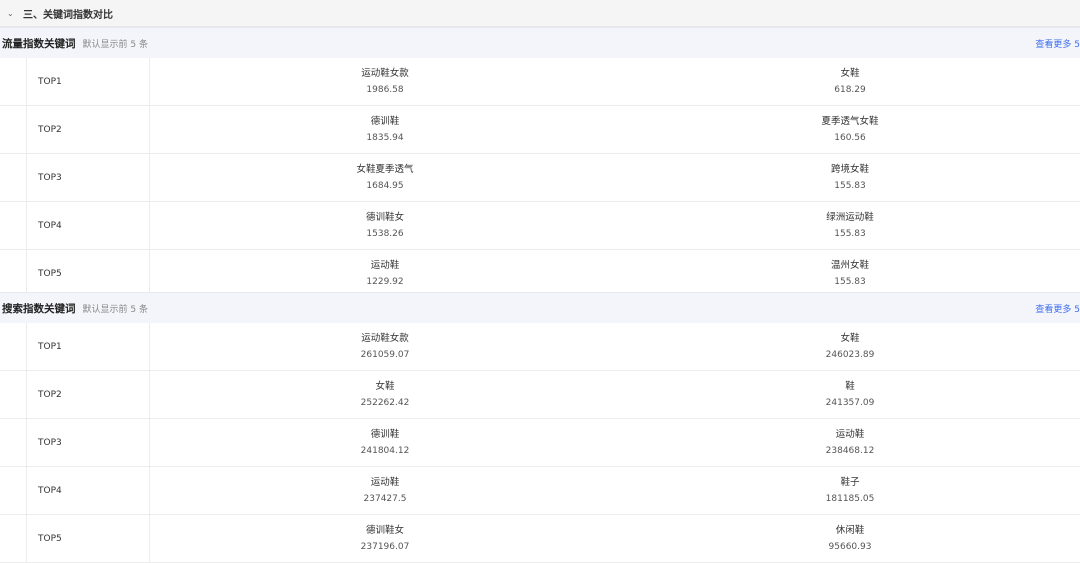 This screenshot has height=563, width=1080. I want to click on keyword-cell: 绿洲运动鞋 155.83, so click(850, 225).